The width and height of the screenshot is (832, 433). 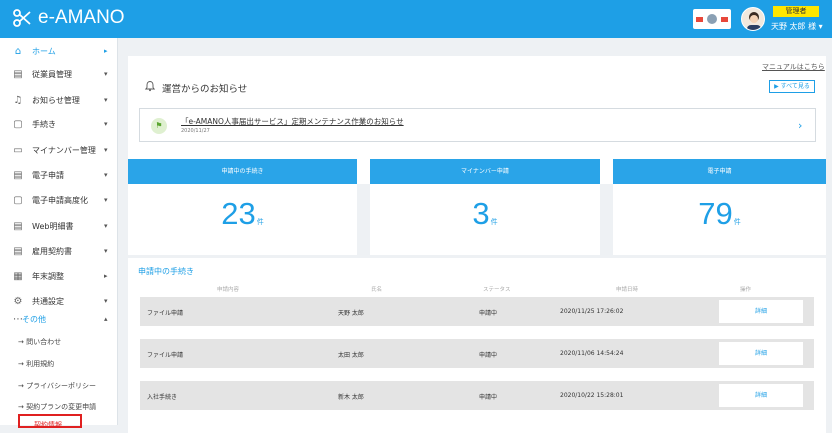 I want to click on submenu-plan-change-request: → 契約プランの変更申請, so click(x=57, y=407).